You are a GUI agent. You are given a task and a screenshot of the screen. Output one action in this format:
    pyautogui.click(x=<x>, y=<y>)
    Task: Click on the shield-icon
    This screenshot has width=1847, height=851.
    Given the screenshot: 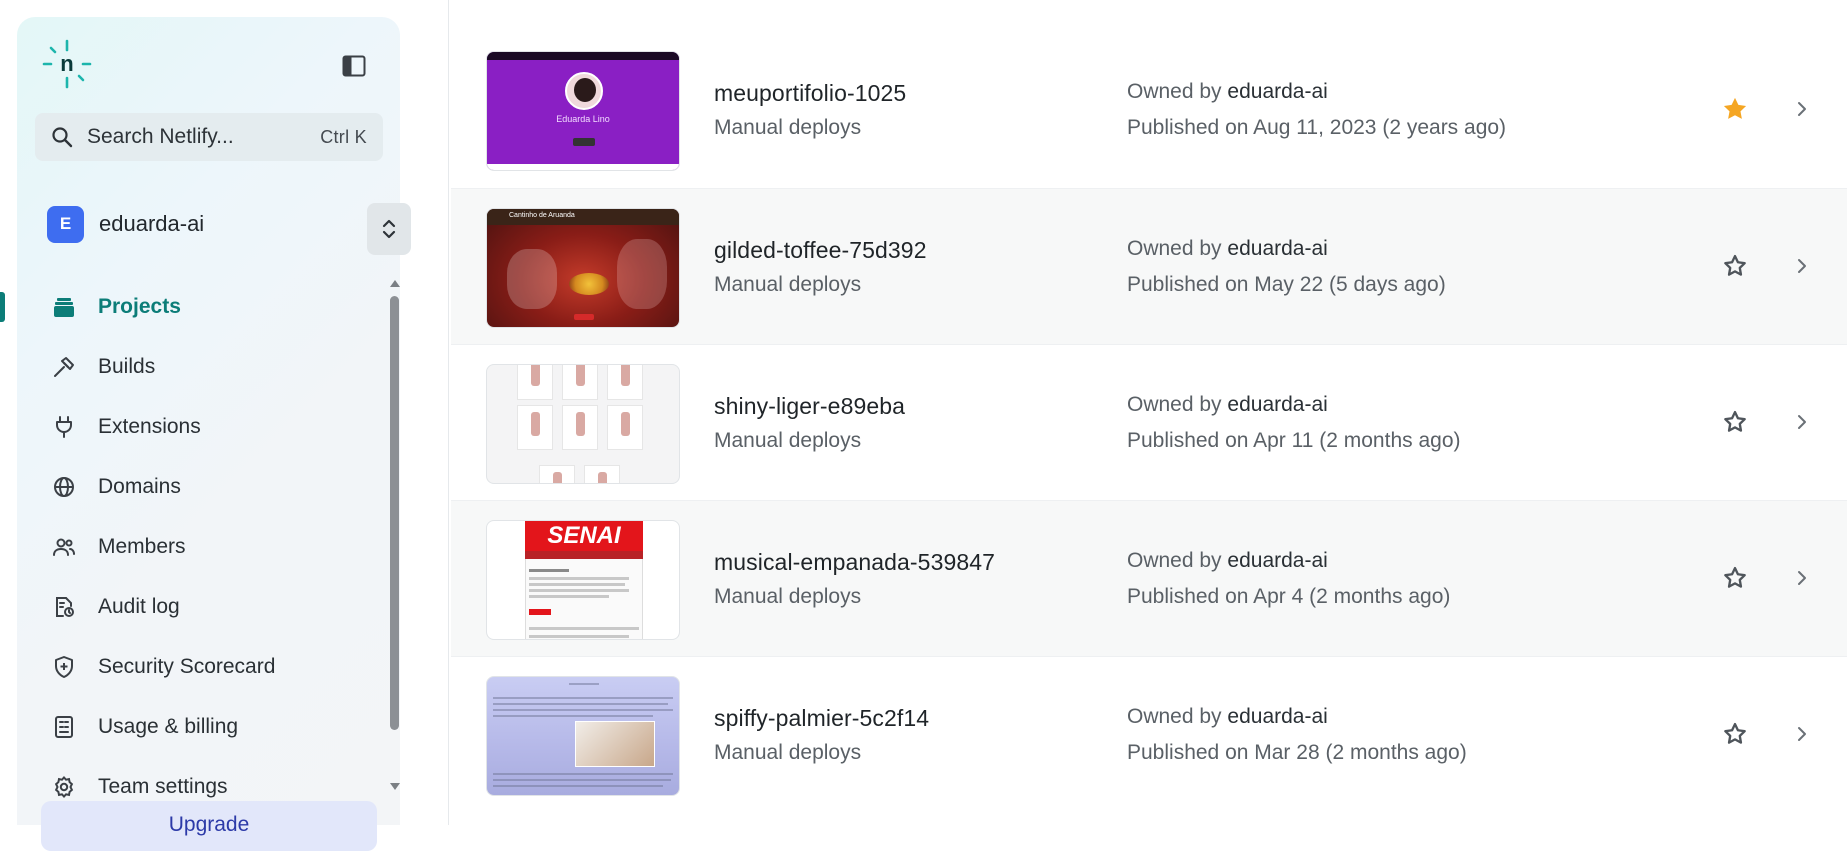 What is the action you would take?
    pyautogui.click(x=64, y=667)
    